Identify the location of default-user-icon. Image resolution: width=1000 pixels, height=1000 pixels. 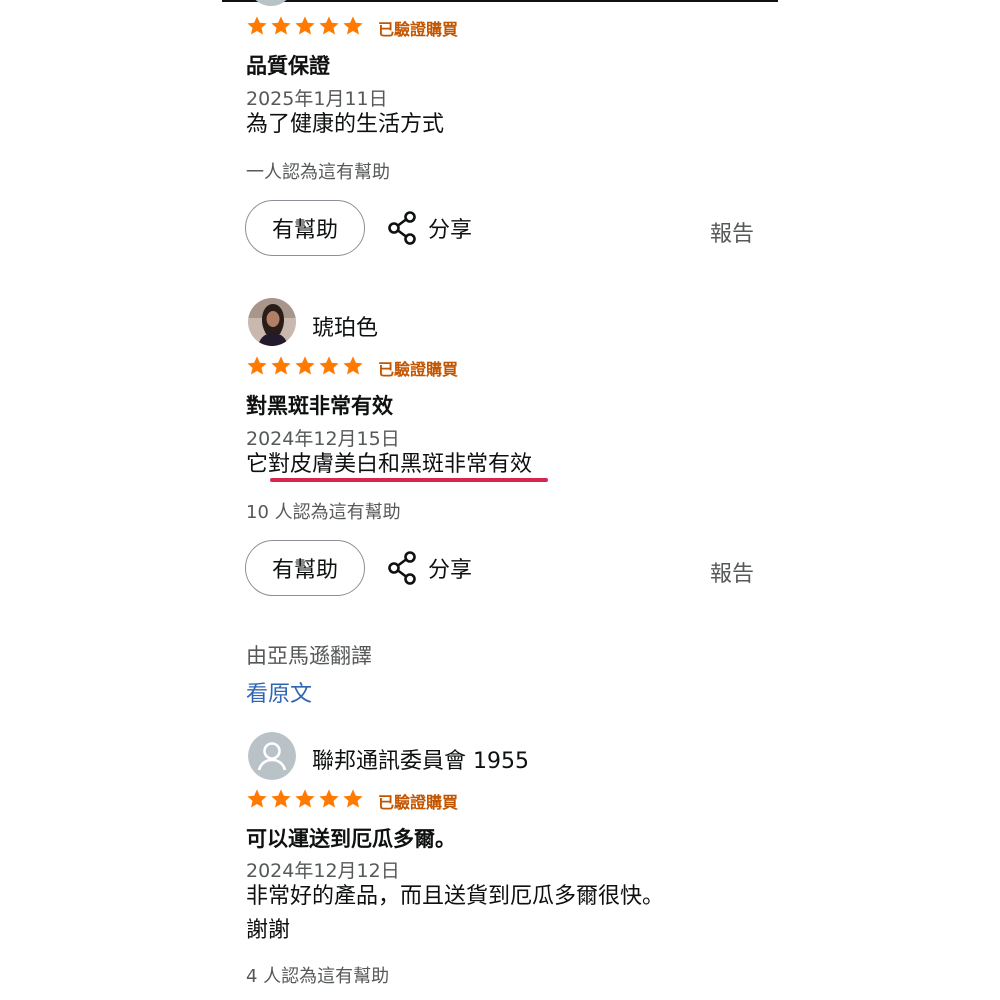
(272, 756).